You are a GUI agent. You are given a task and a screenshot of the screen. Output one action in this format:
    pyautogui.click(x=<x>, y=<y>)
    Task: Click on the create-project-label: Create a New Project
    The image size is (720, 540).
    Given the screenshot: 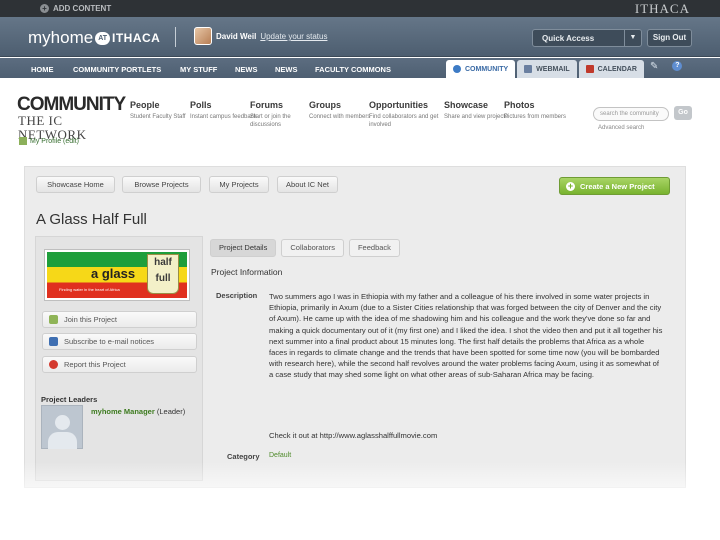 What is the action you would take?
    pyautogui.click(x=617, y=186)
    